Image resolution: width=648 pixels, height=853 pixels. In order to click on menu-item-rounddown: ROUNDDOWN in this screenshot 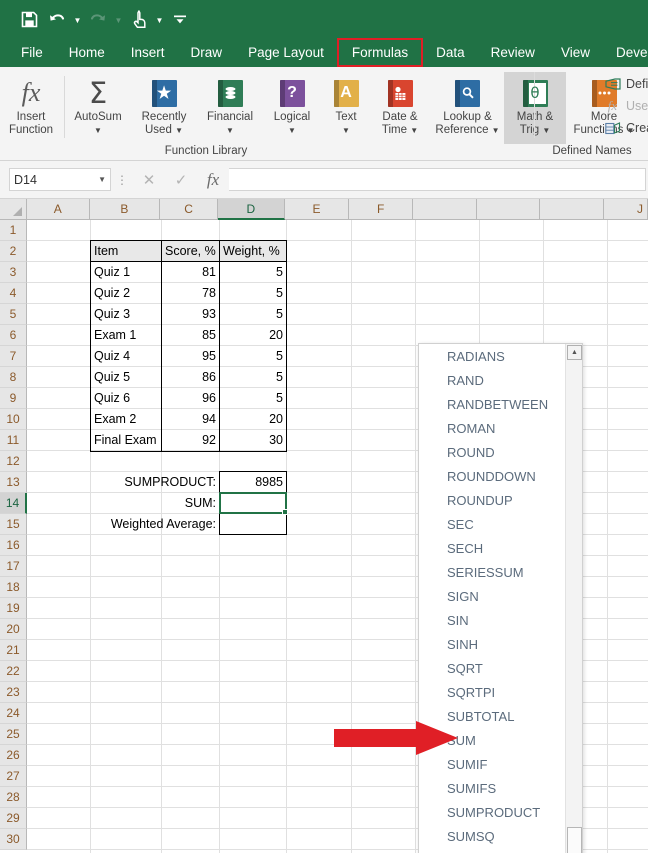, I will do `click(500, 476)`.